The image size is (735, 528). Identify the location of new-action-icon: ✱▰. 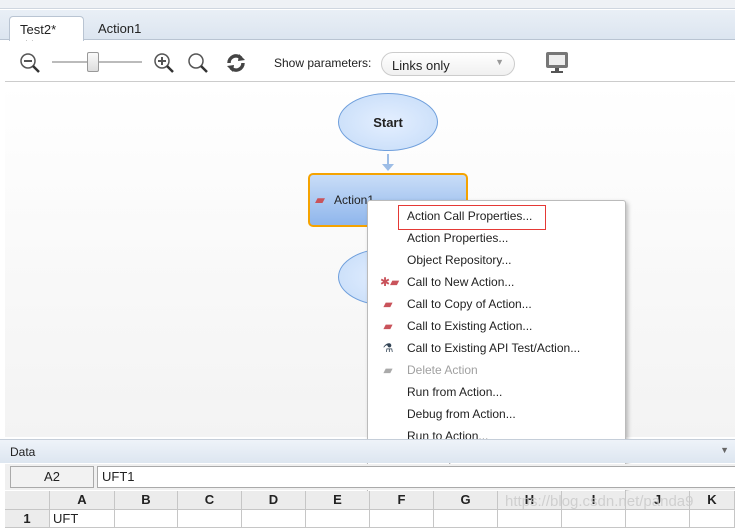
(390, 282).